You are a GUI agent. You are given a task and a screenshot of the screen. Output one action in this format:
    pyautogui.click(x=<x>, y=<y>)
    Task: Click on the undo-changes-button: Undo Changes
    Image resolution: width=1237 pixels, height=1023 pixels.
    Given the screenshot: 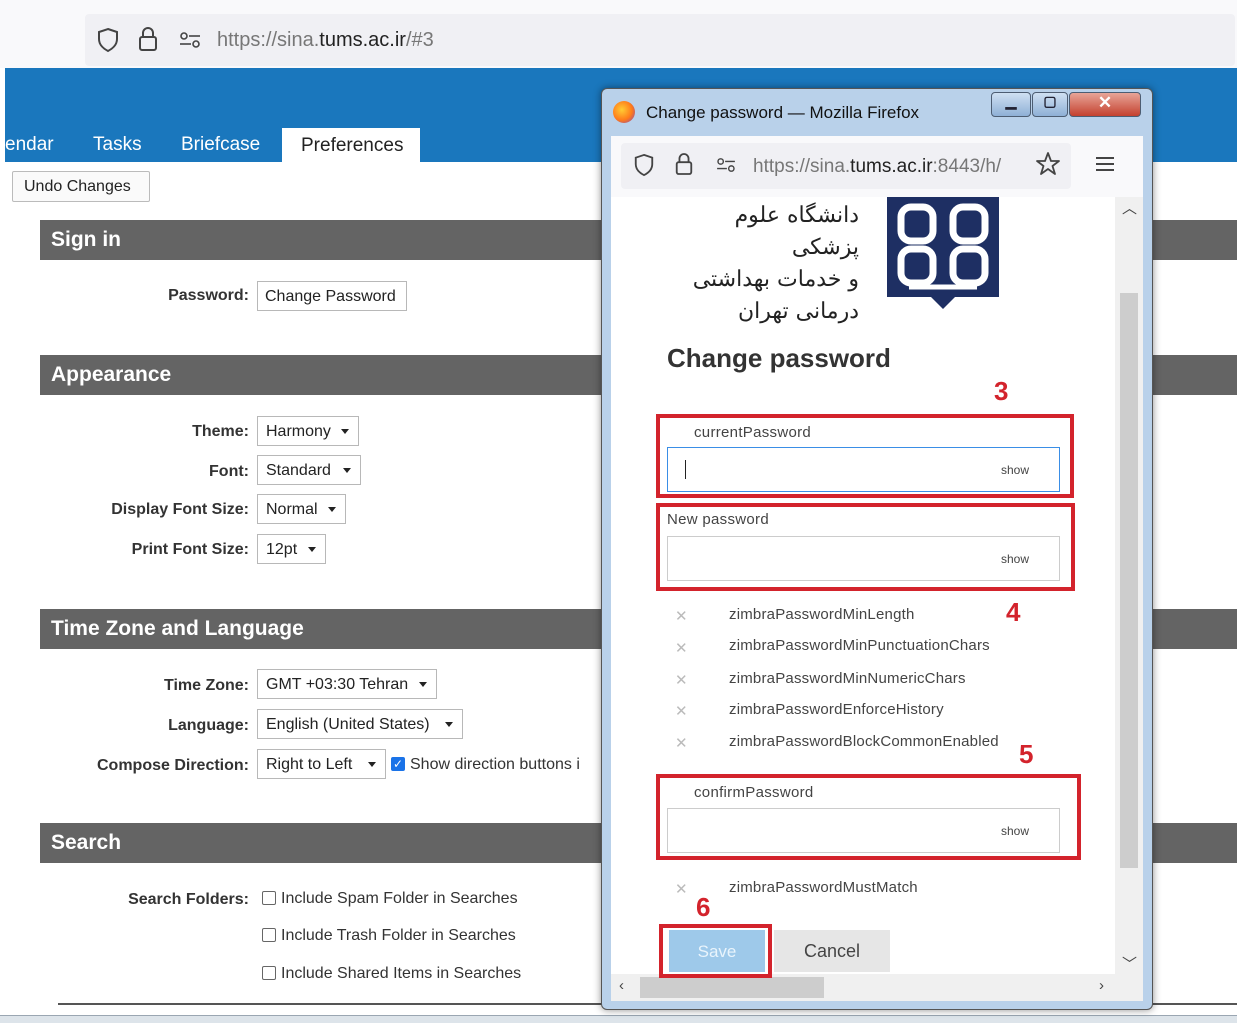 What is the action you would take?
    pyautogui.click(x=81, y=186)
    